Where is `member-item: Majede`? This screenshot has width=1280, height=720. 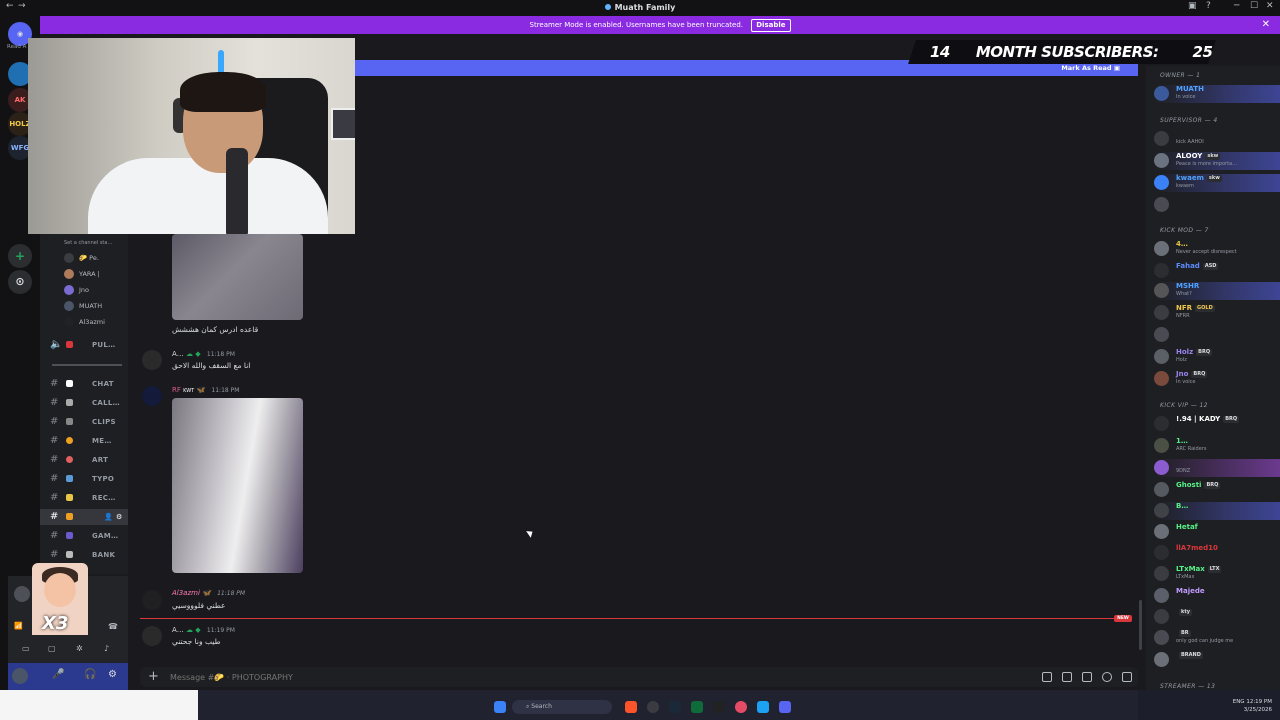 member-item: Majede is located at coordinates (1217, 596).